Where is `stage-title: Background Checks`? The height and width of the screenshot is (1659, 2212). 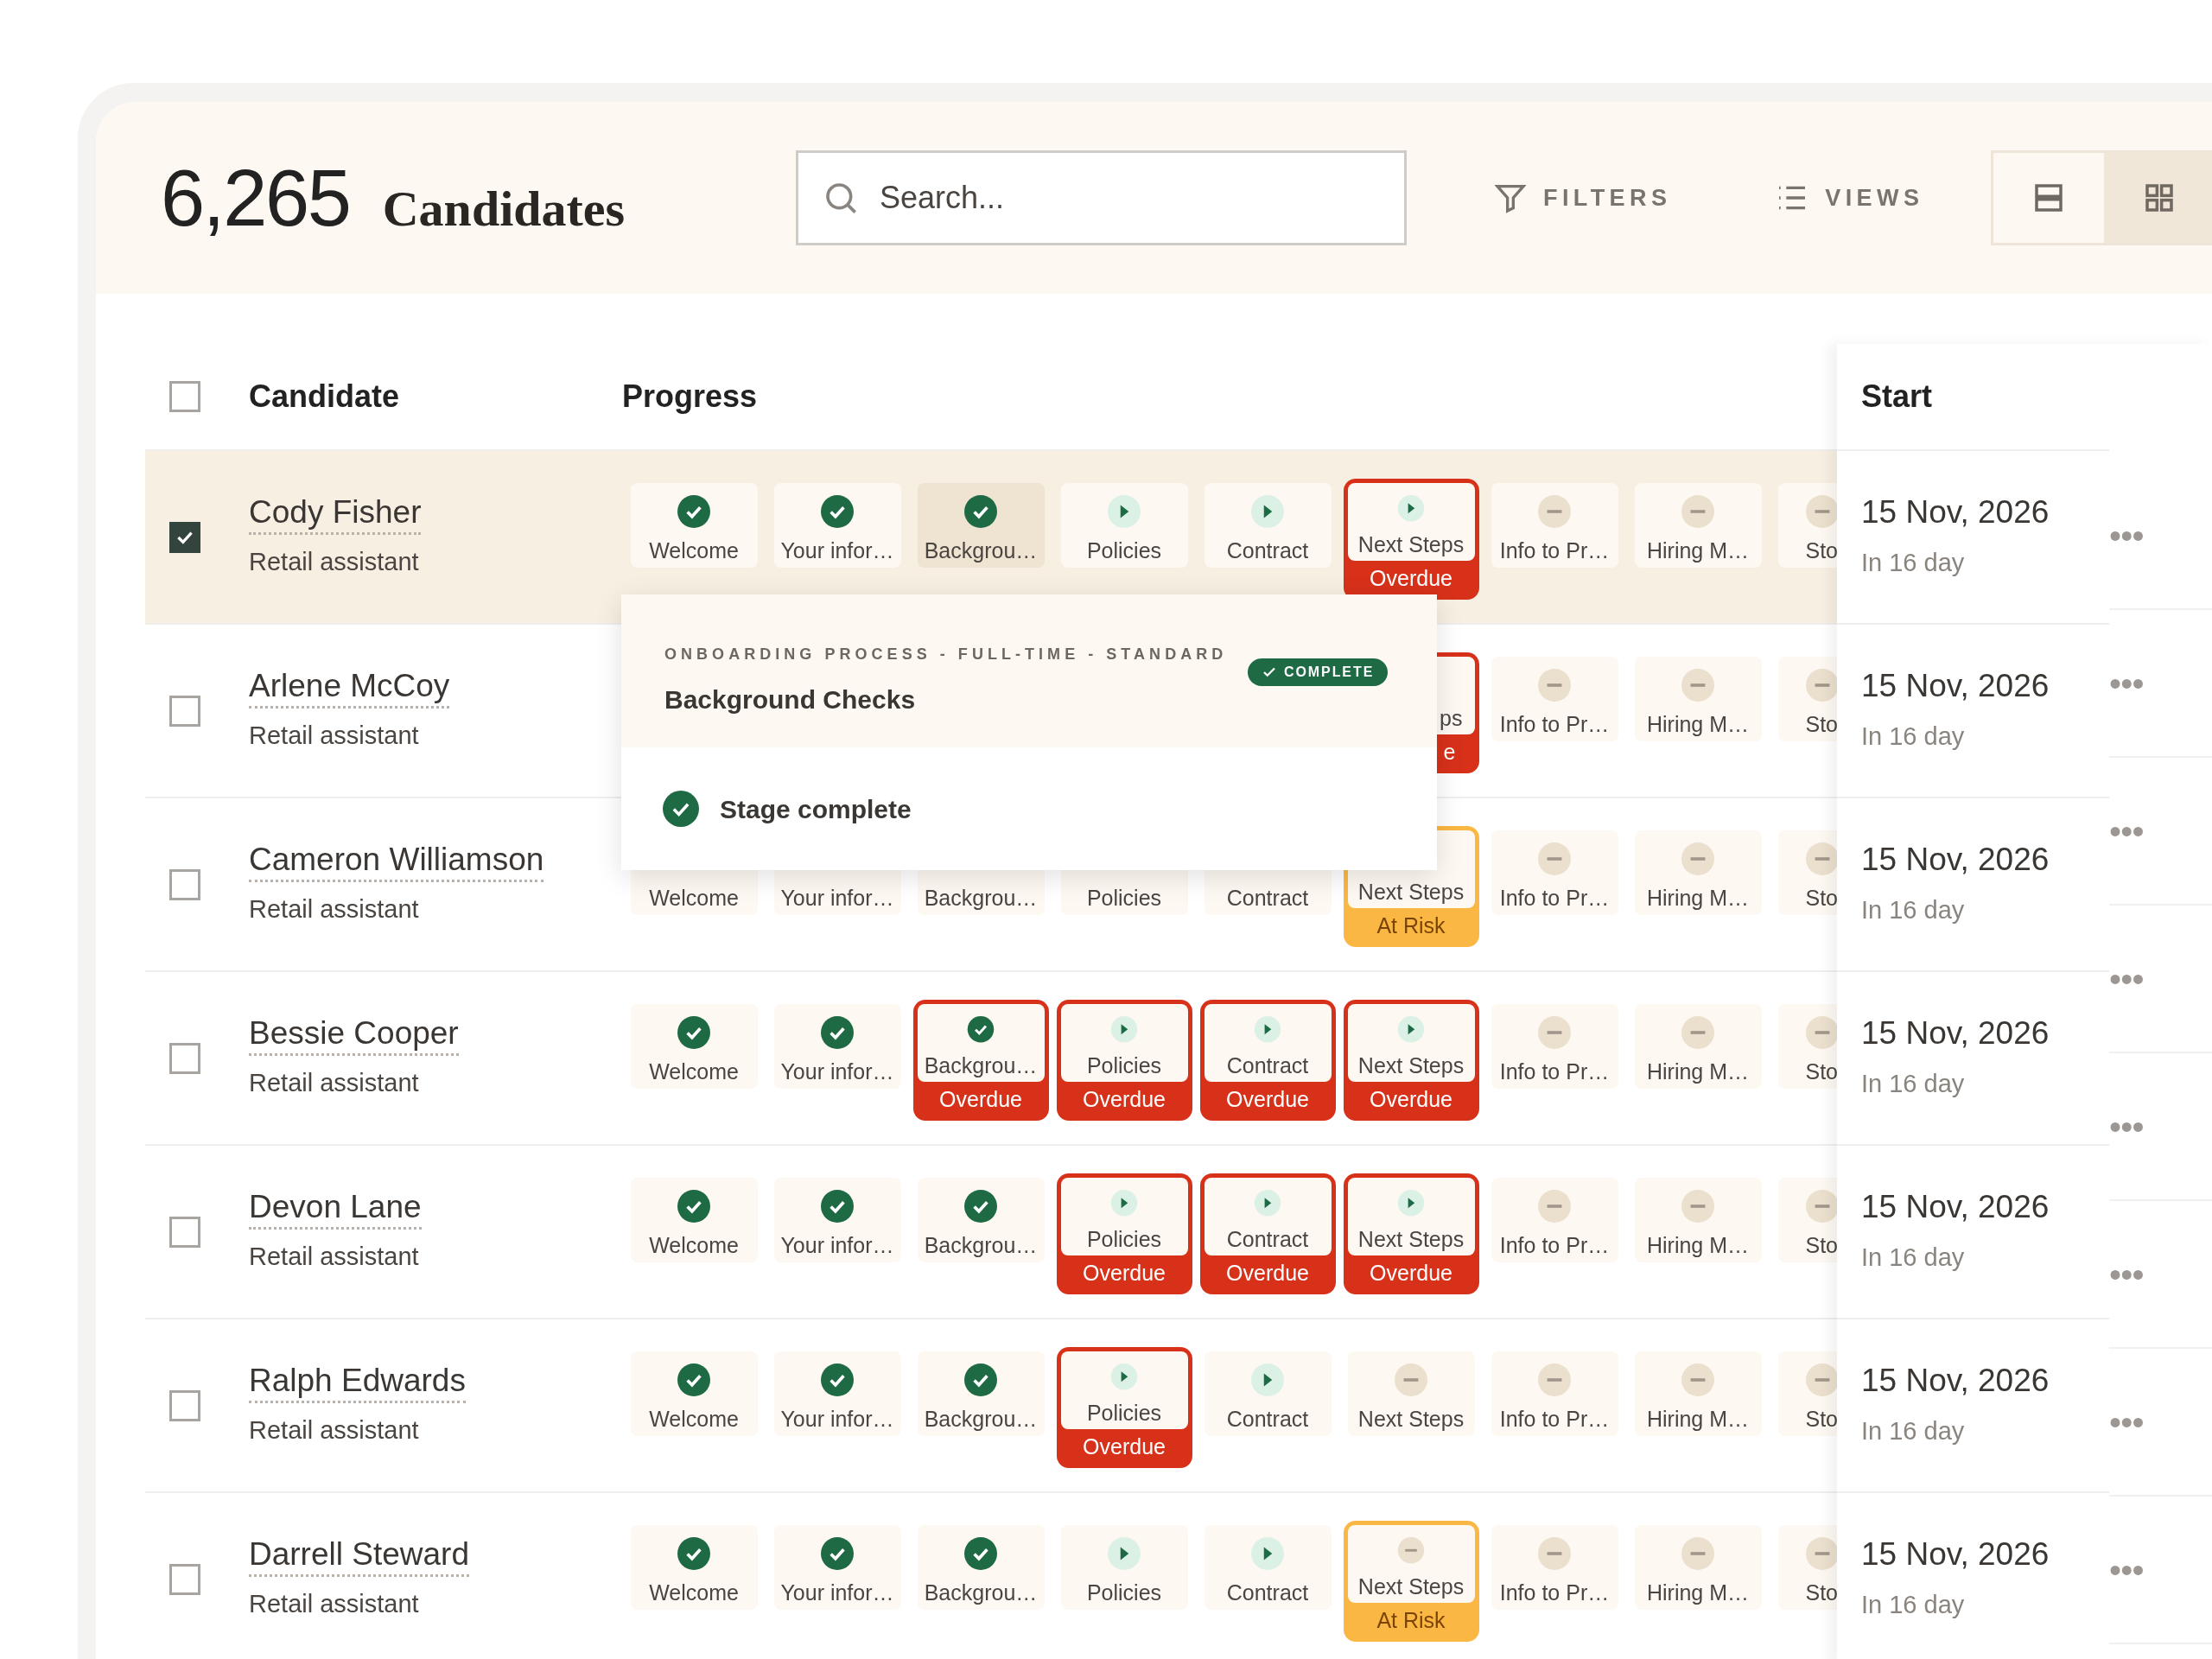 stage-title: Background Checks is located at coordinates (790, 699).